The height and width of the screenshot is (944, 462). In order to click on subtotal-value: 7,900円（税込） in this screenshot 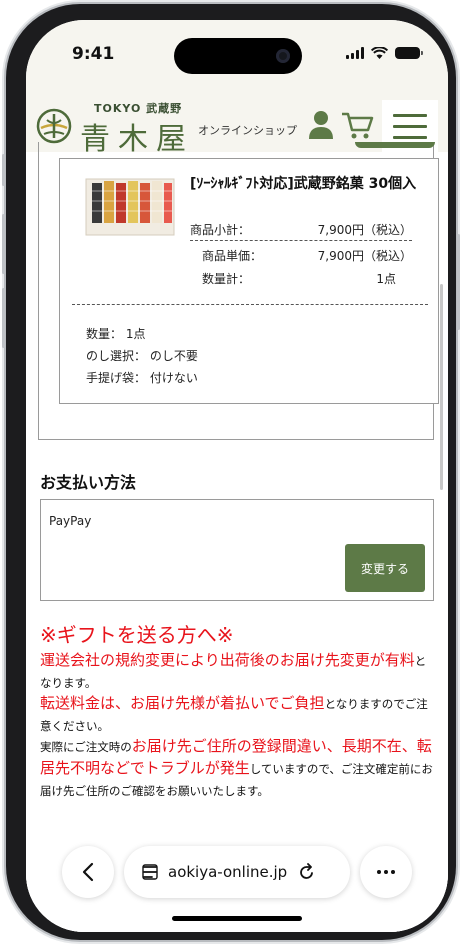, I will do `click(364, 230)`.